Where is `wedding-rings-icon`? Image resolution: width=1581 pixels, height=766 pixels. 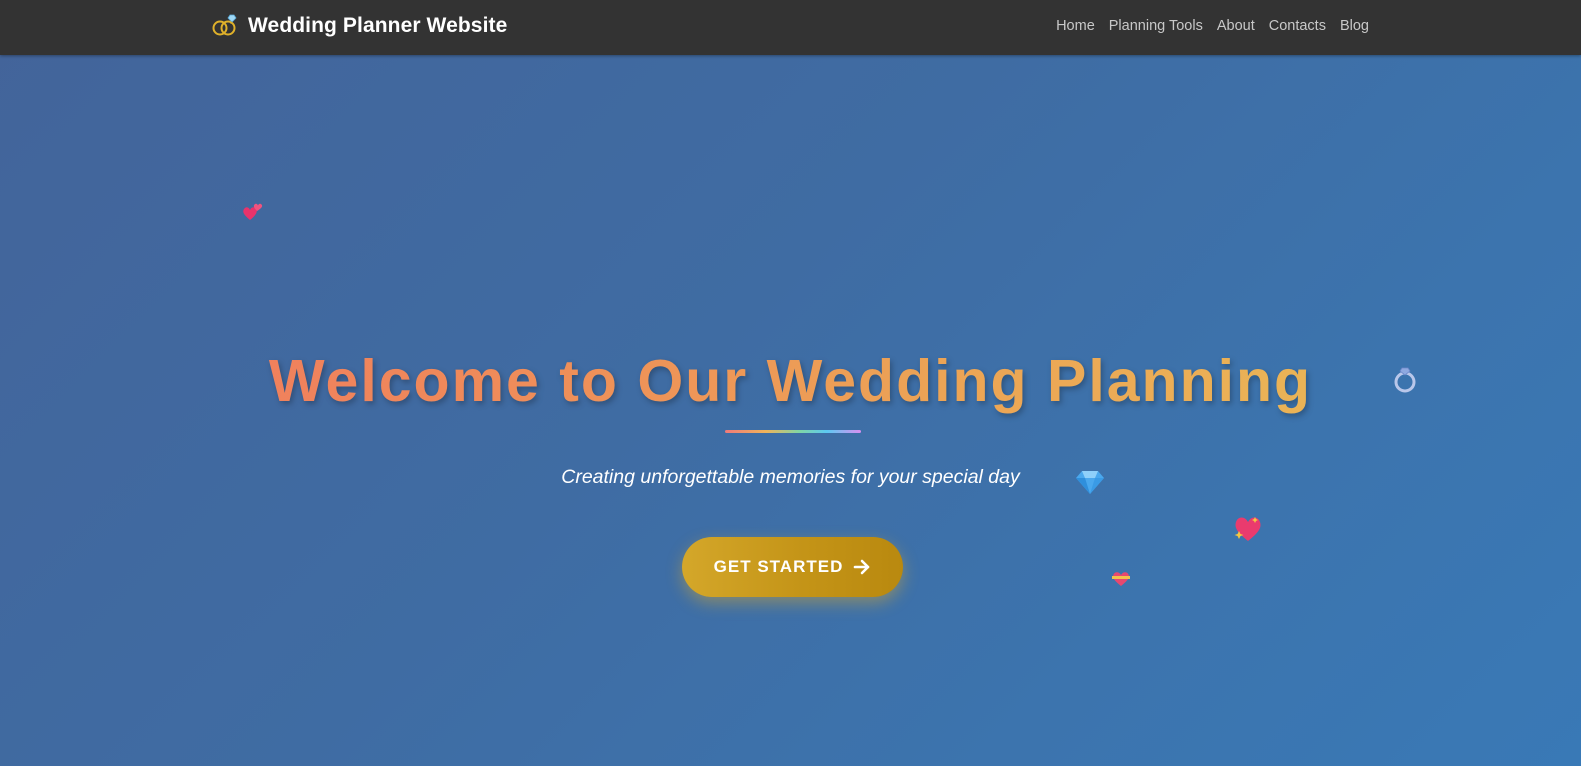 wedding-rings-icon is located at coordinates (225, 26).